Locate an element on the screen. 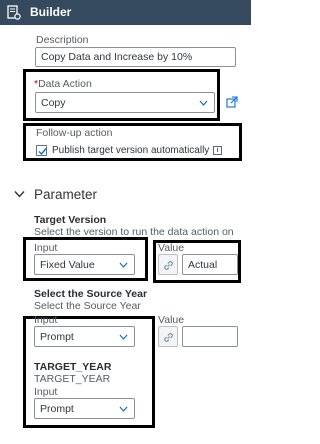  target-year-title: TARGET_YEAR is located at coordinates (73, 367).